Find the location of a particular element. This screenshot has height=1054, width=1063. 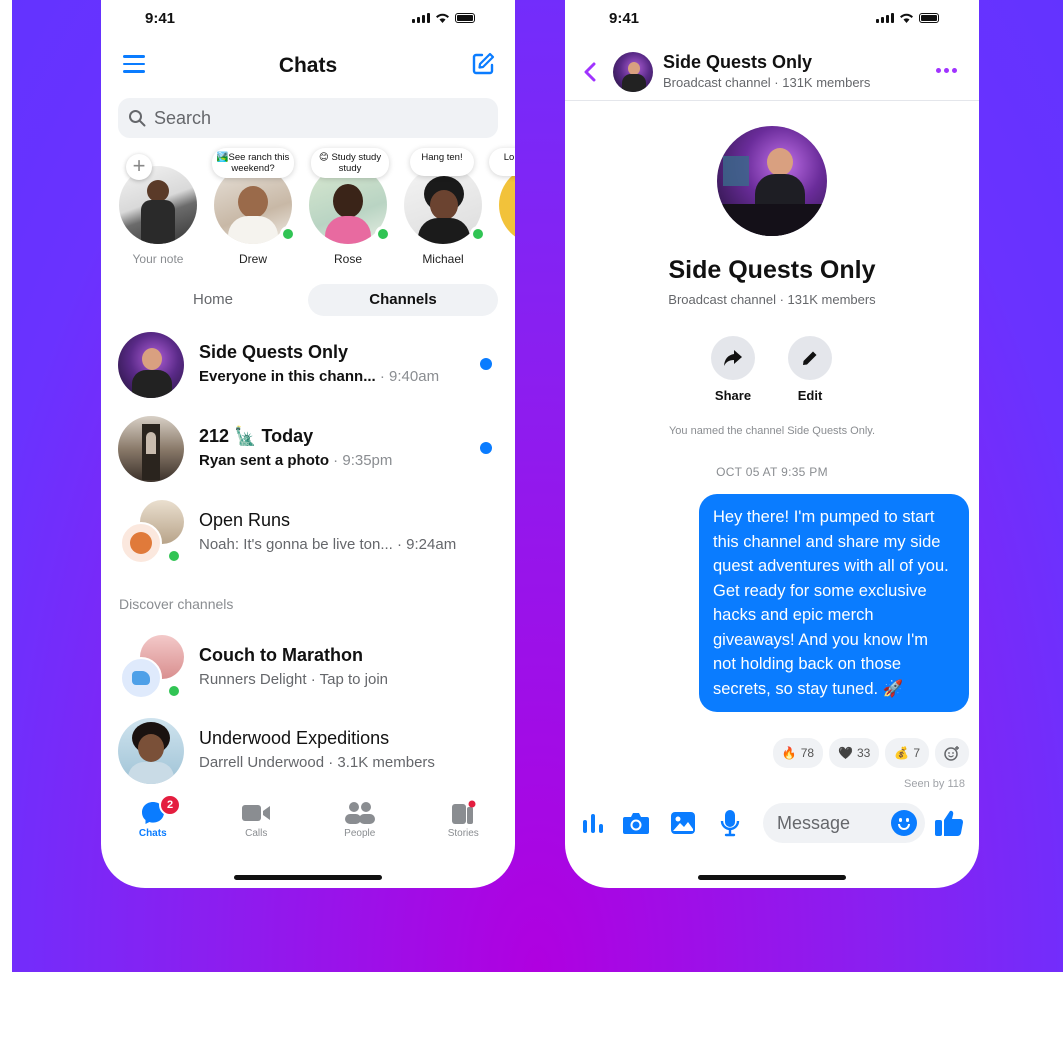

channel-title: Side Quests Only is located at coordinates (772, 270).